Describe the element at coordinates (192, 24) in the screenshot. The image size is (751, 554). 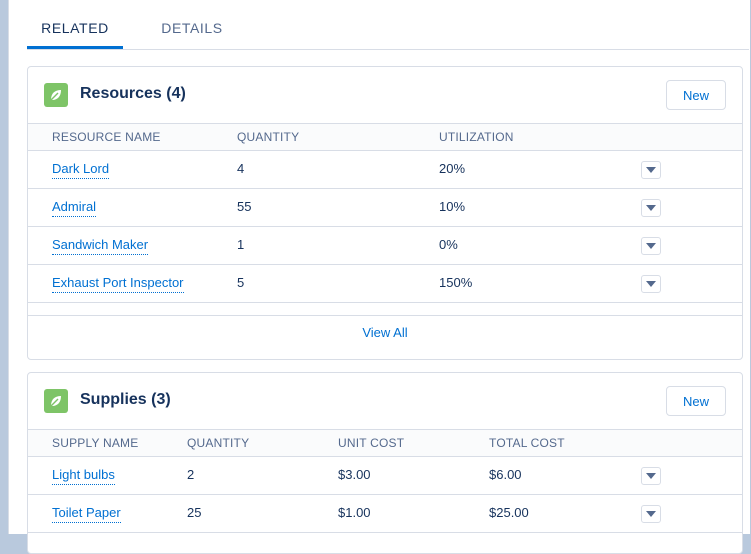
I see `tab-details: DETAILS` at that location.